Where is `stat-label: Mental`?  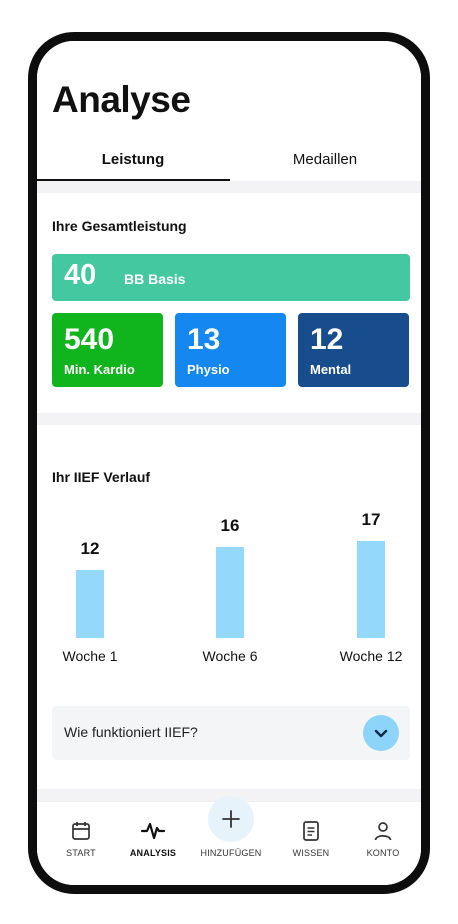
stat-label: Mental is located at coordinates (331, 369).